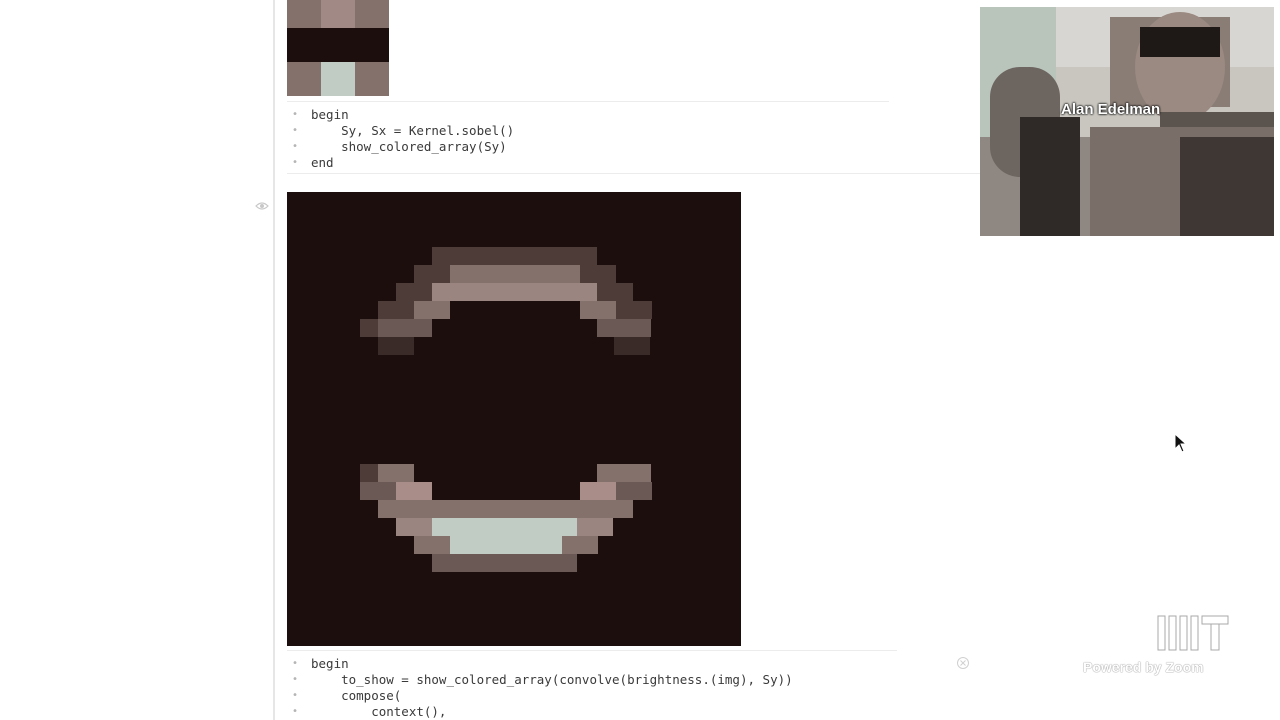  I want to click on mouse-cursor-icon, so click(1181, 443).